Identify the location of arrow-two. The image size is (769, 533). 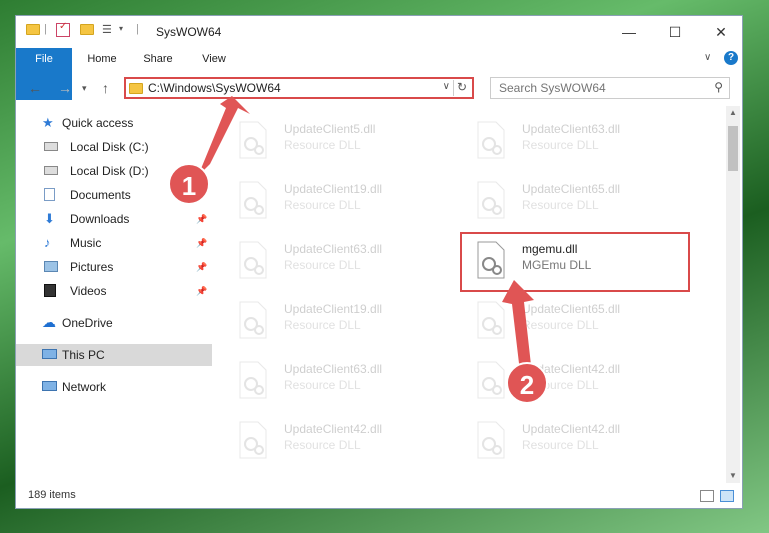
(518, 327).